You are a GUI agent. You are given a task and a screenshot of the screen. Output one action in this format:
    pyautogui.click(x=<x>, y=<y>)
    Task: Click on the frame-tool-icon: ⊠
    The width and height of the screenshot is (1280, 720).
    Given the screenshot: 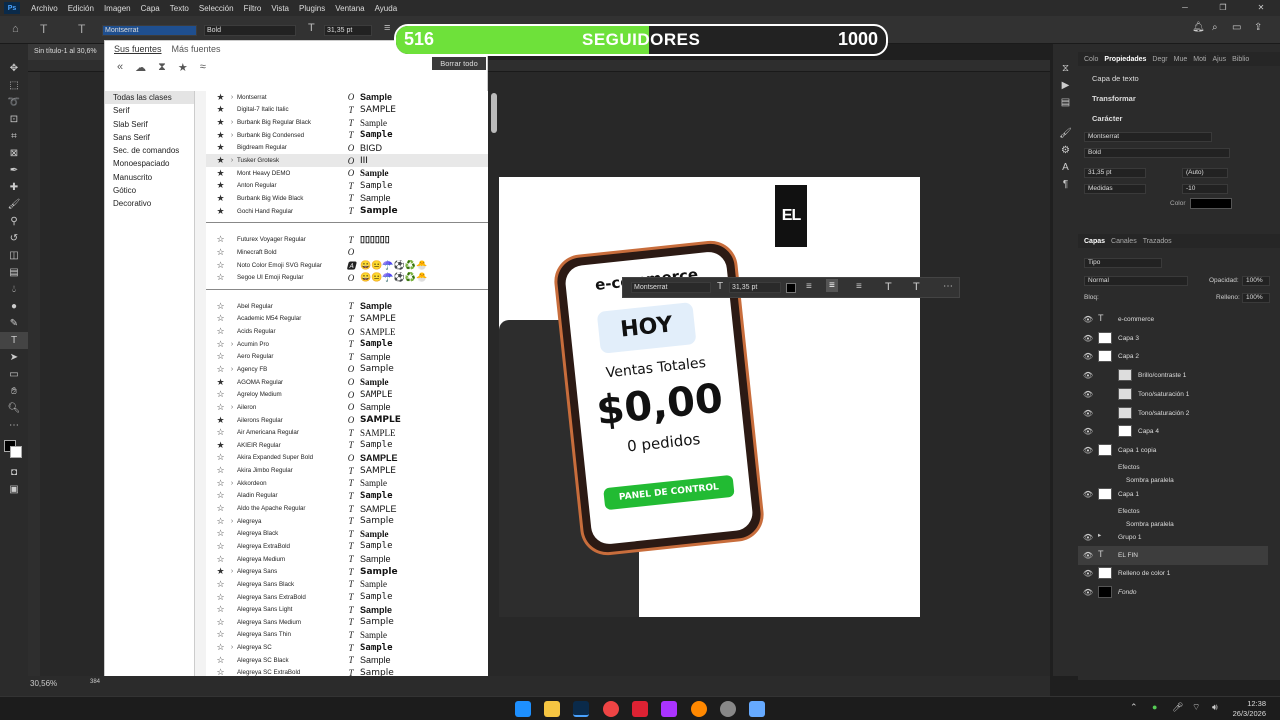 What is the action you would take?
    pyautogui.click(x=14, y=153)
    